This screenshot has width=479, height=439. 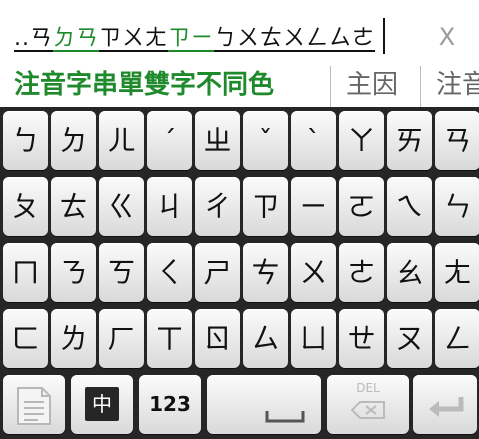 What do you see at coordinates (313, 338) in the screenshot?
I see `zhuyin-key: ㄩ` at bounding box center [313, 338].